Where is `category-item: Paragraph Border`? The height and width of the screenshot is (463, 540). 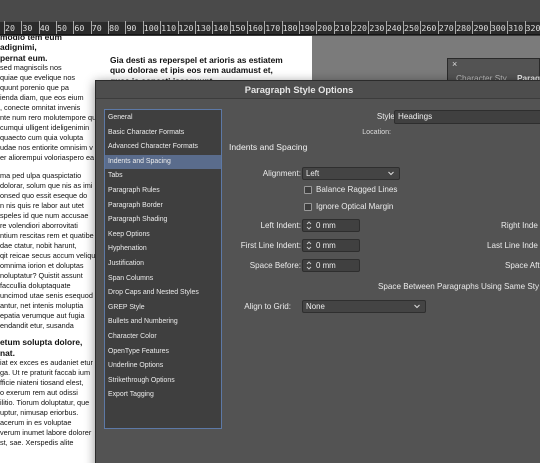
category-item: Paragraph Border is located at coordinates (163, 206).